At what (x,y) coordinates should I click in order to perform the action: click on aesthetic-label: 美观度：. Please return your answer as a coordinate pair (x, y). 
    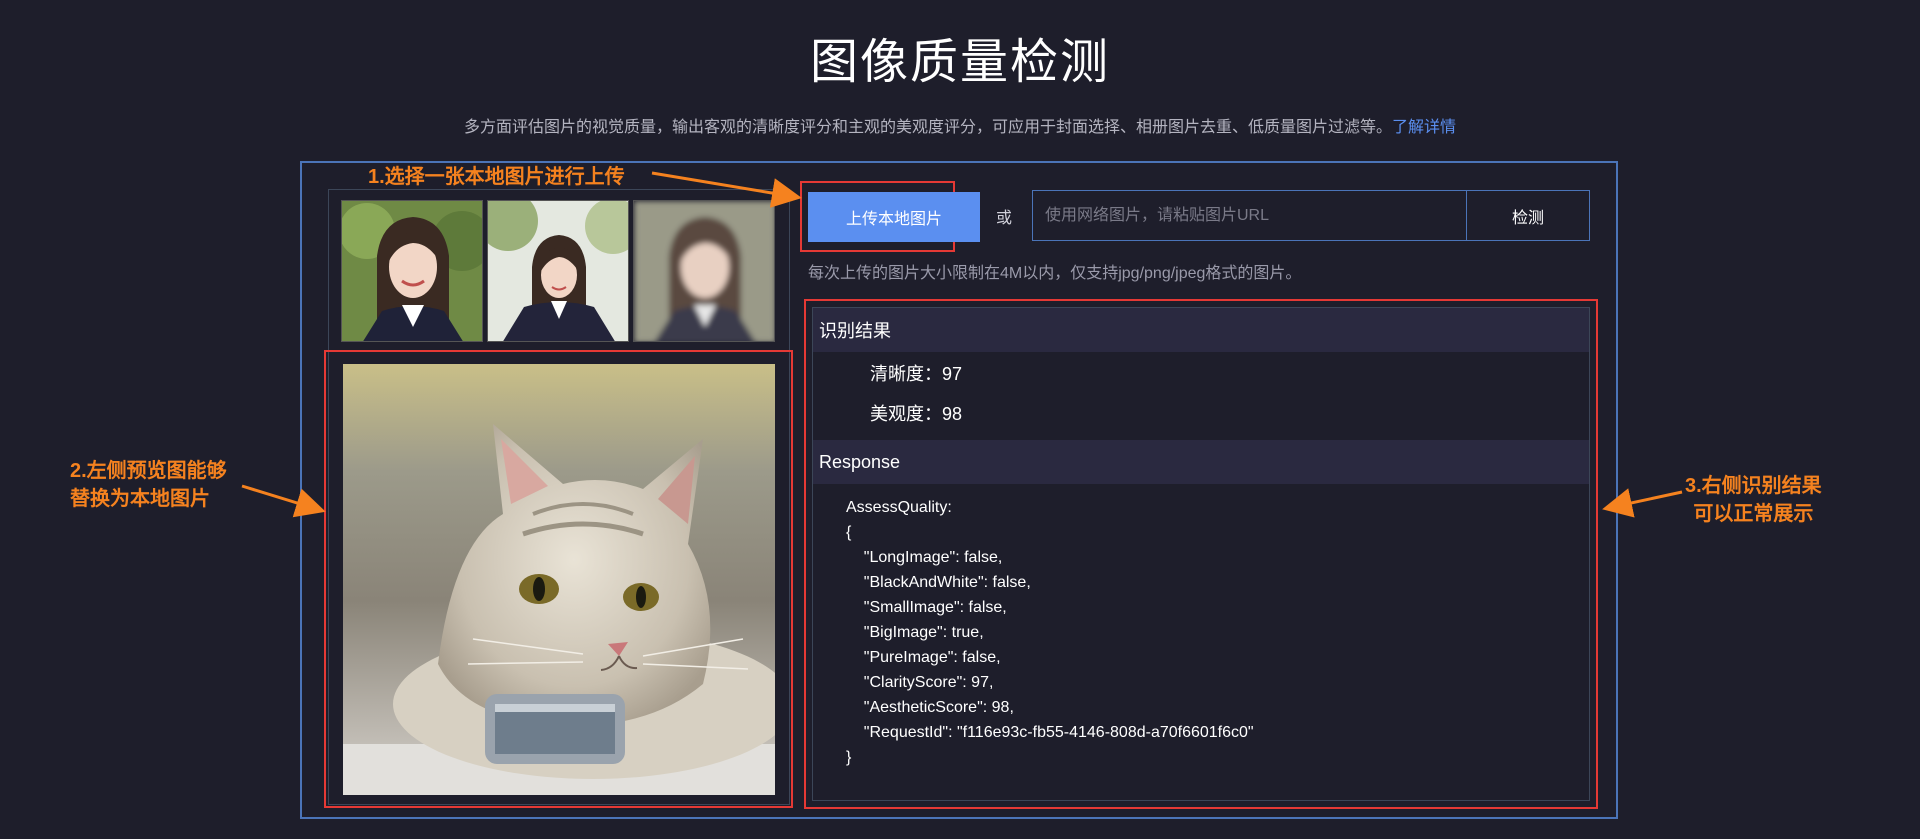
    Looking at the image, I should click on (906, 414).